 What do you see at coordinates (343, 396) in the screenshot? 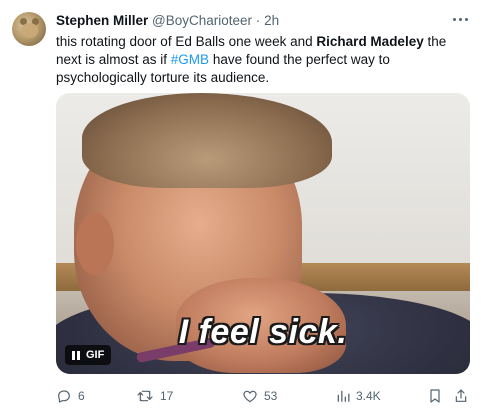
I see `views-chart-icon` at bounding box center [343, 396].